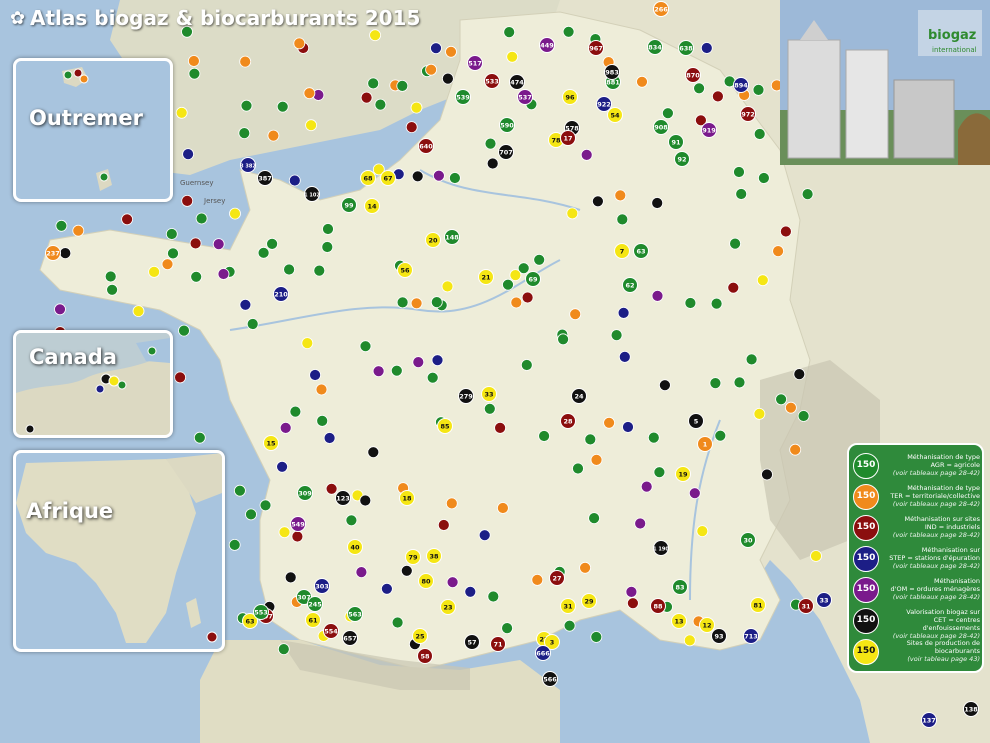 This screenshot has width=990, height=743. I want to click on site-marker-step: 922, so click(604, 104).